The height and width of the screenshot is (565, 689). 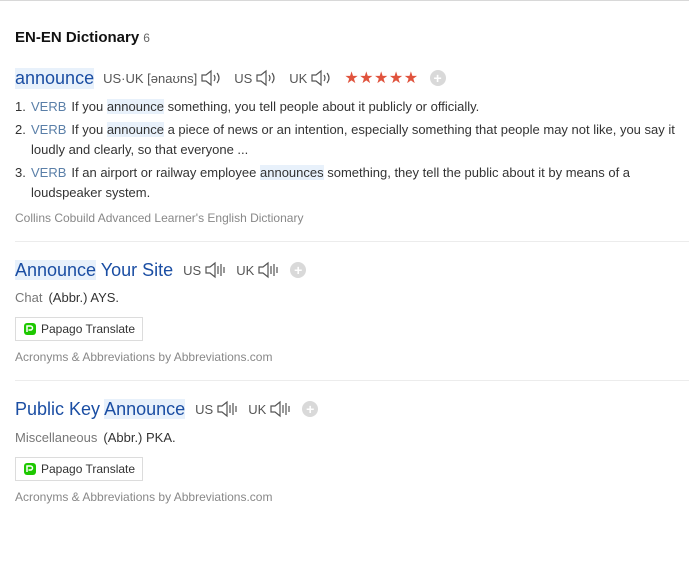 I want to click on category-label: Miscellaneous, so click(x=56, y=437).